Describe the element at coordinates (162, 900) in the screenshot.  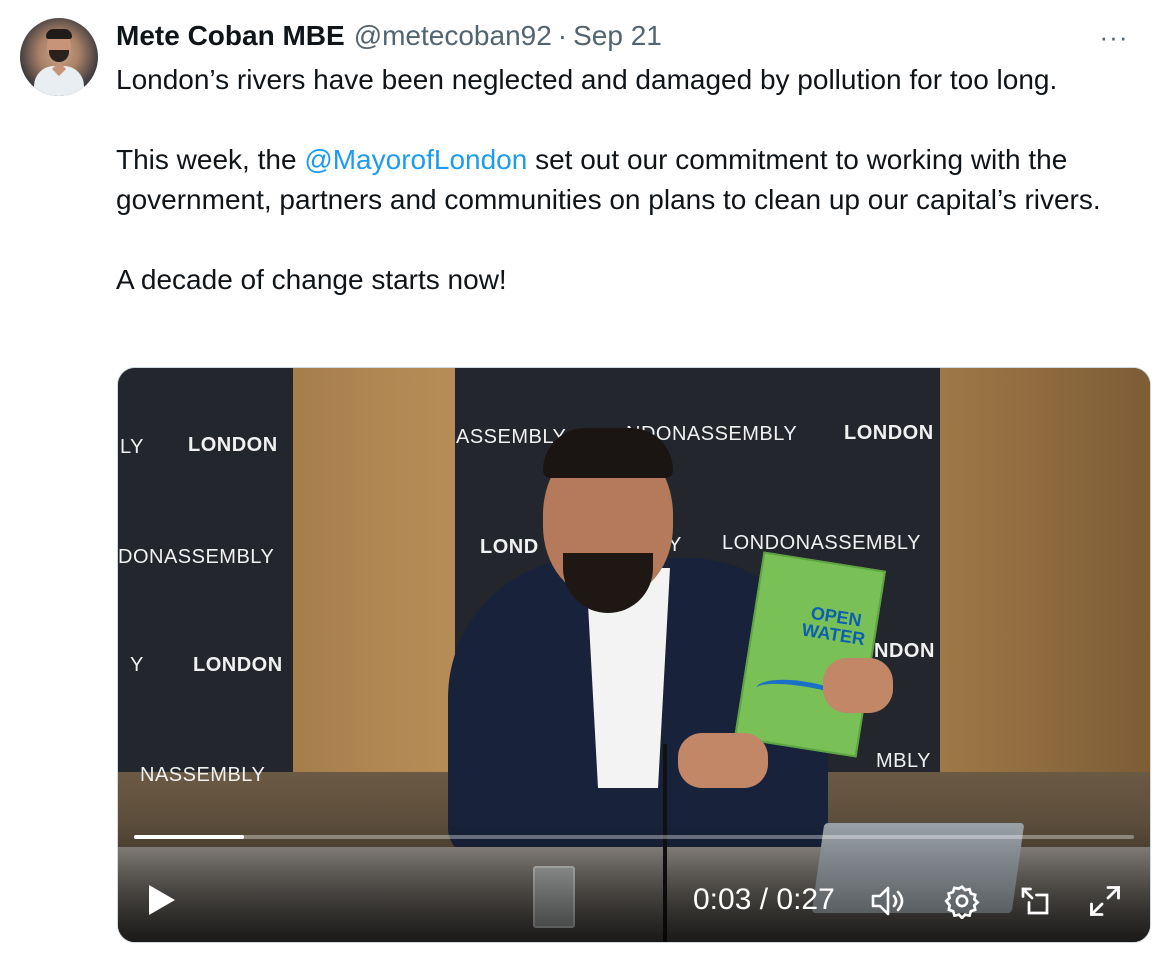
I see `play-icon` at that location.